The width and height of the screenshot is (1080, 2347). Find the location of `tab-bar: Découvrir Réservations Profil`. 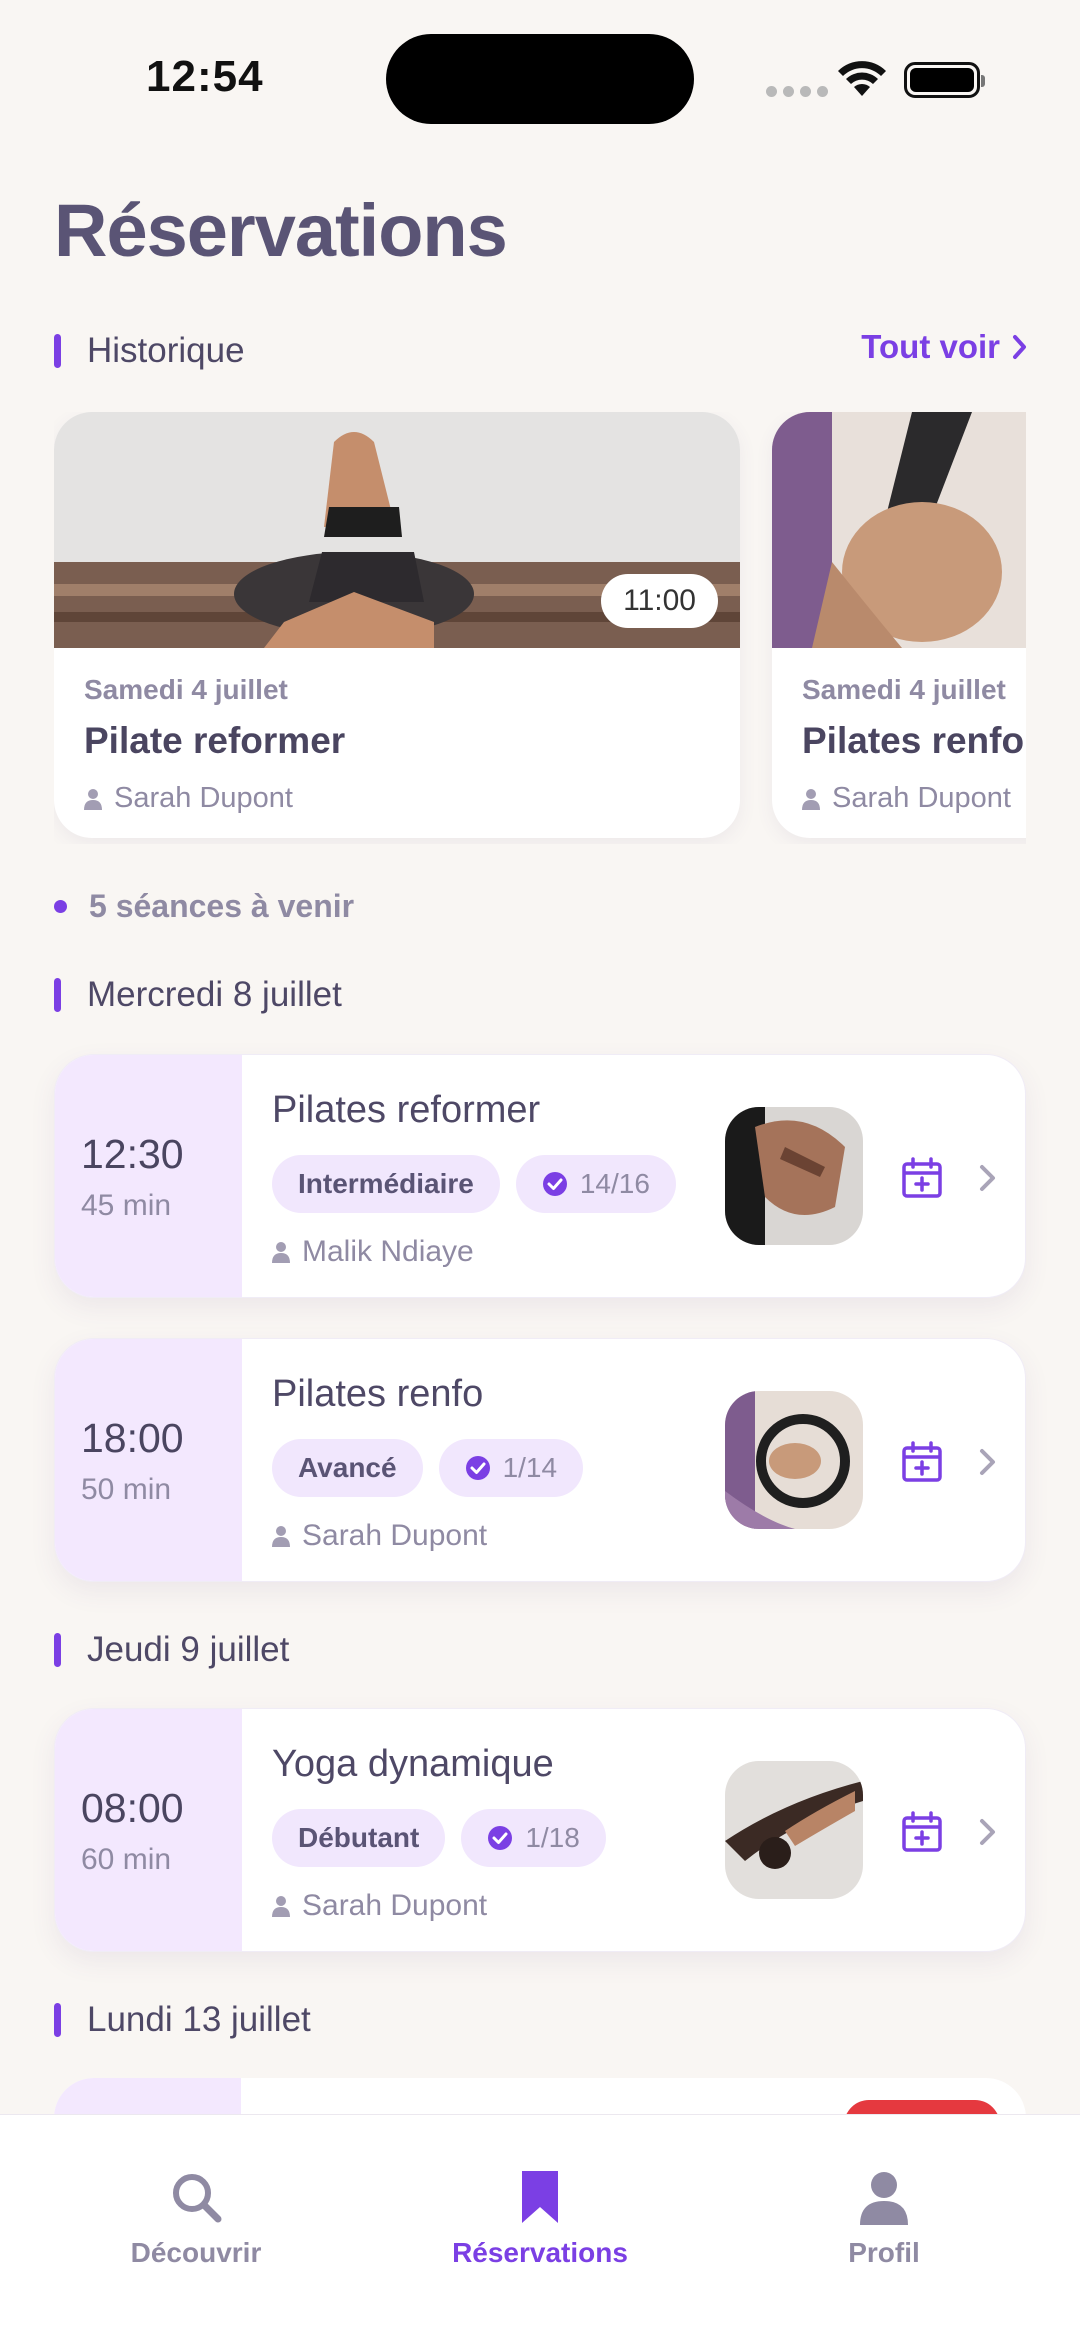

tab-bar: Découvrir Réservations Profil is located at coordinates (540, 2230).